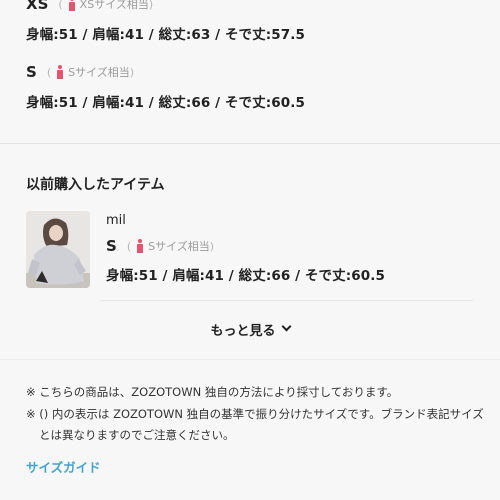  I want to click on item-measurements: 身幅:51 / 肩幅:41 / 総丈:66 / そで丈:60.5, so click(245, 276).